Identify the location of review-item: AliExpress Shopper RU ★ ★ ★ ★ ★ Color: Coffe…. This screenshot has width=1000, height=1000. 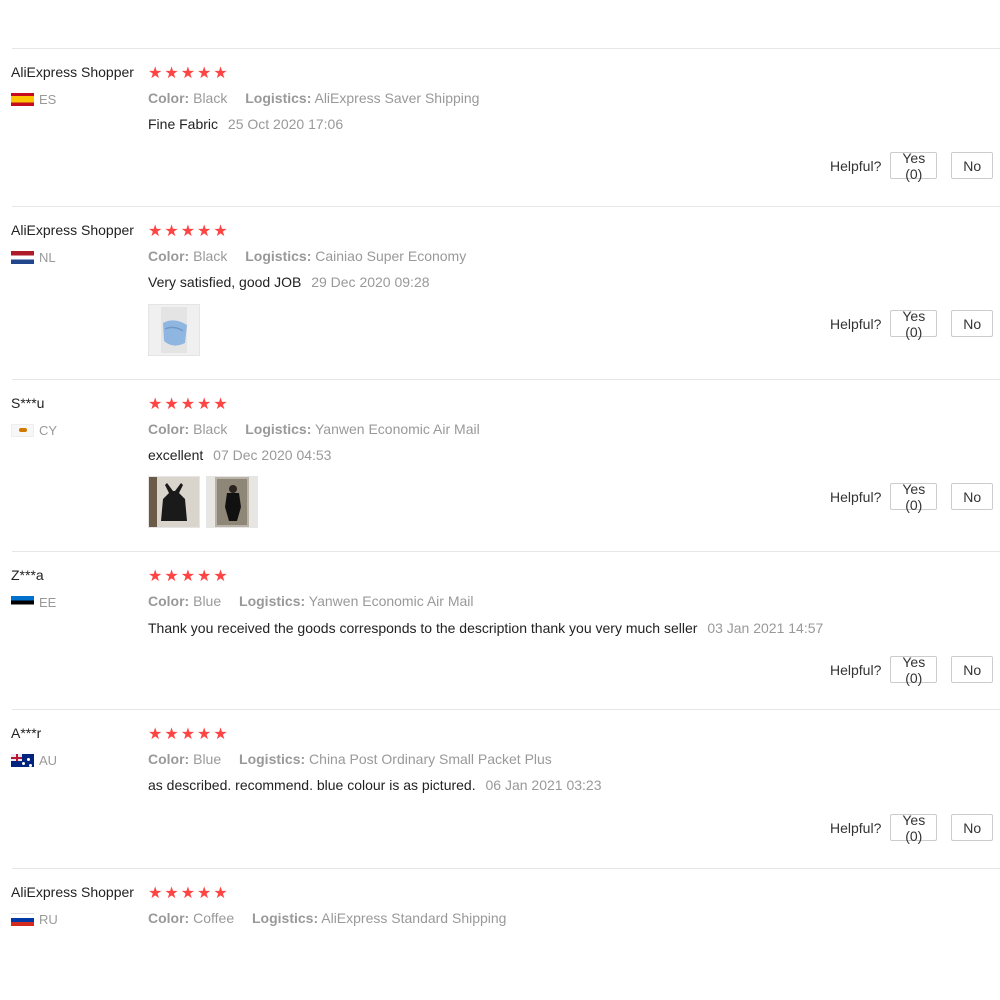
(500, 924).